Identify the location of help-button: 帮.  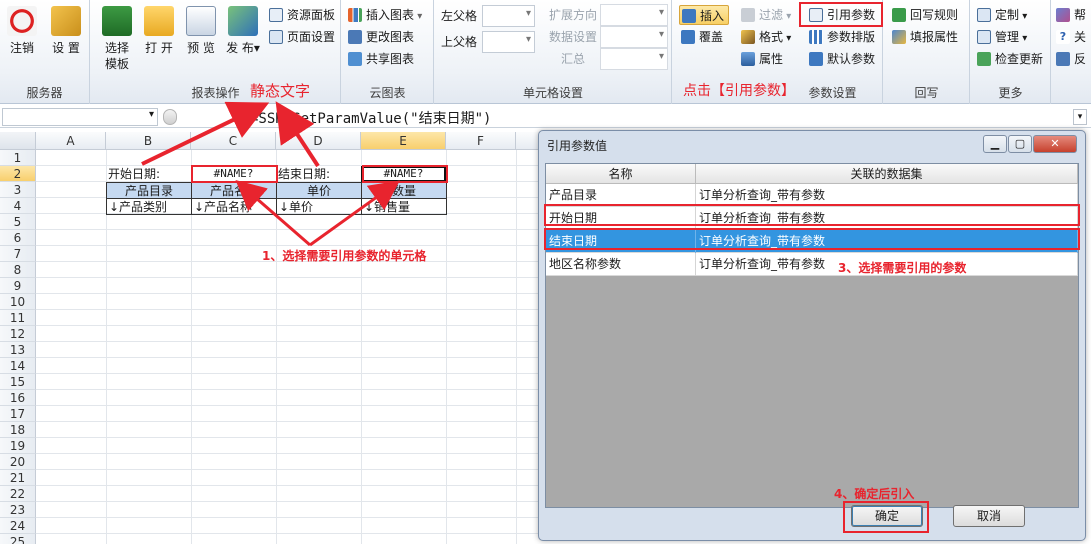
(1070, 15).